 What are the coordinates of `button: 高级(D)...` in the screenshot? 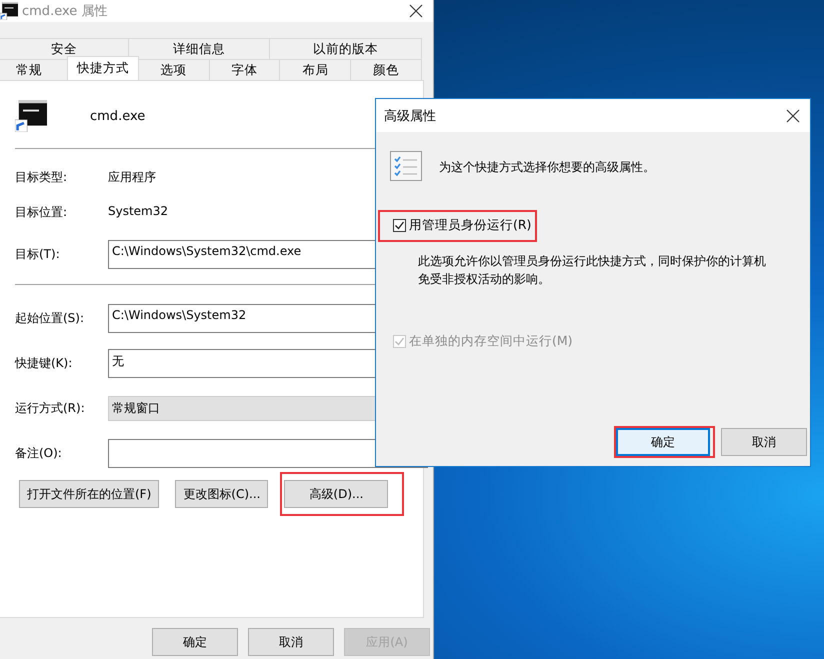 It's located at (336, 494).